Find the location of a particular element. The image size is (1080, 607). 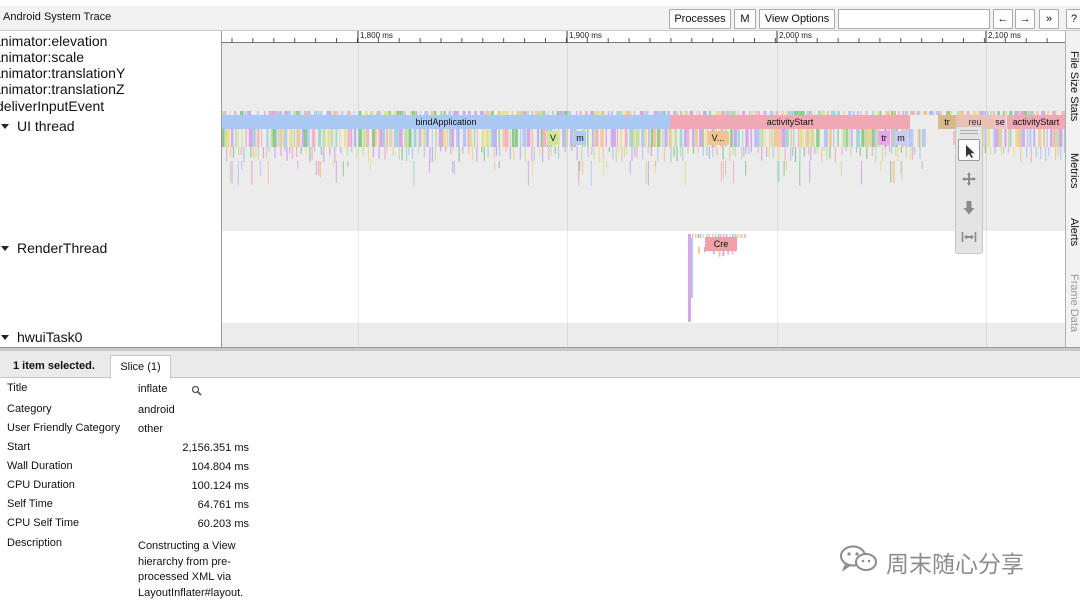

tab-metrics: Metrics is located at coordinates (1073, 170).